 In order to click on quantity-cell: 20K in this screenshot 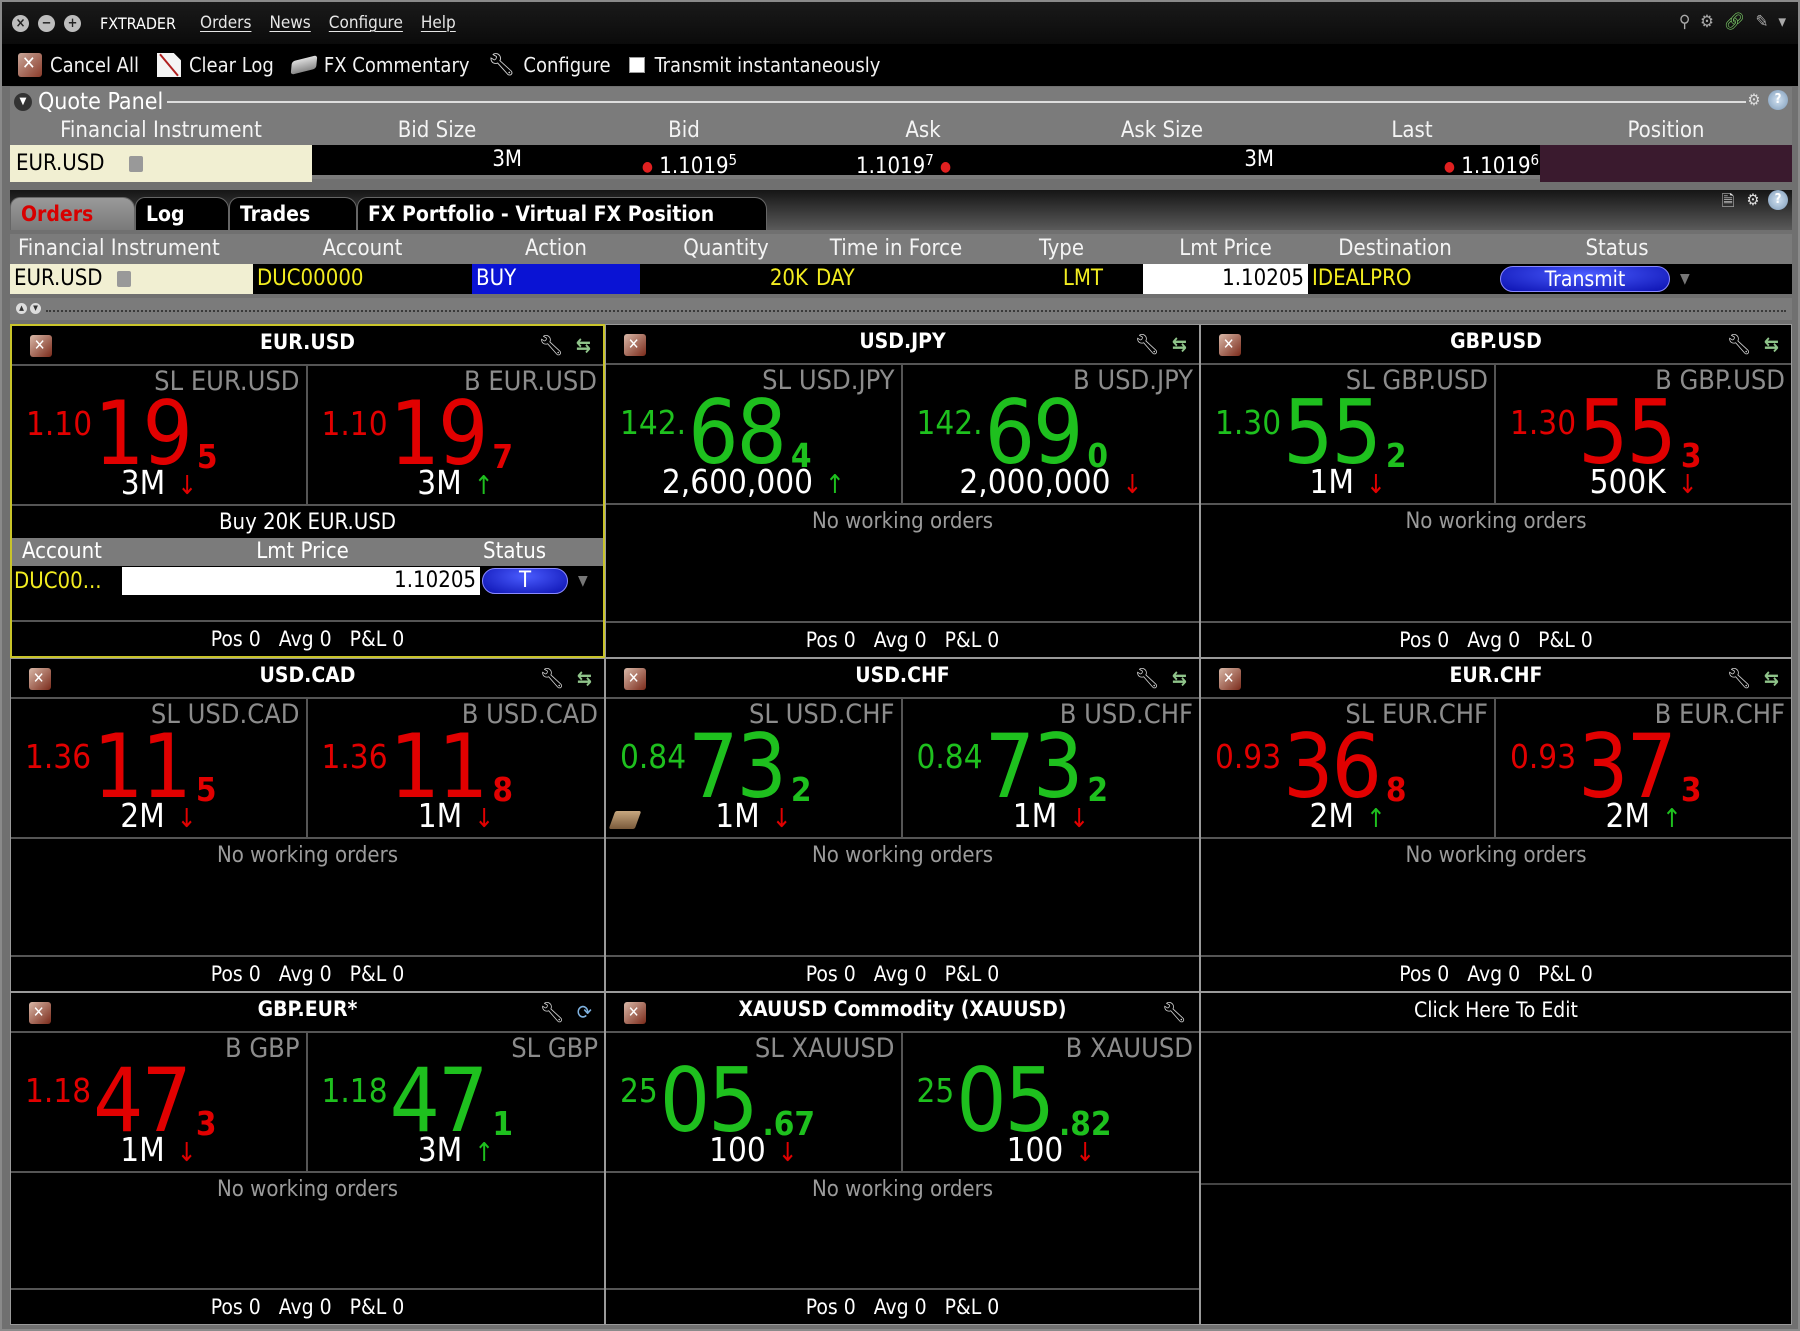, I will do `click(726, 279)`.